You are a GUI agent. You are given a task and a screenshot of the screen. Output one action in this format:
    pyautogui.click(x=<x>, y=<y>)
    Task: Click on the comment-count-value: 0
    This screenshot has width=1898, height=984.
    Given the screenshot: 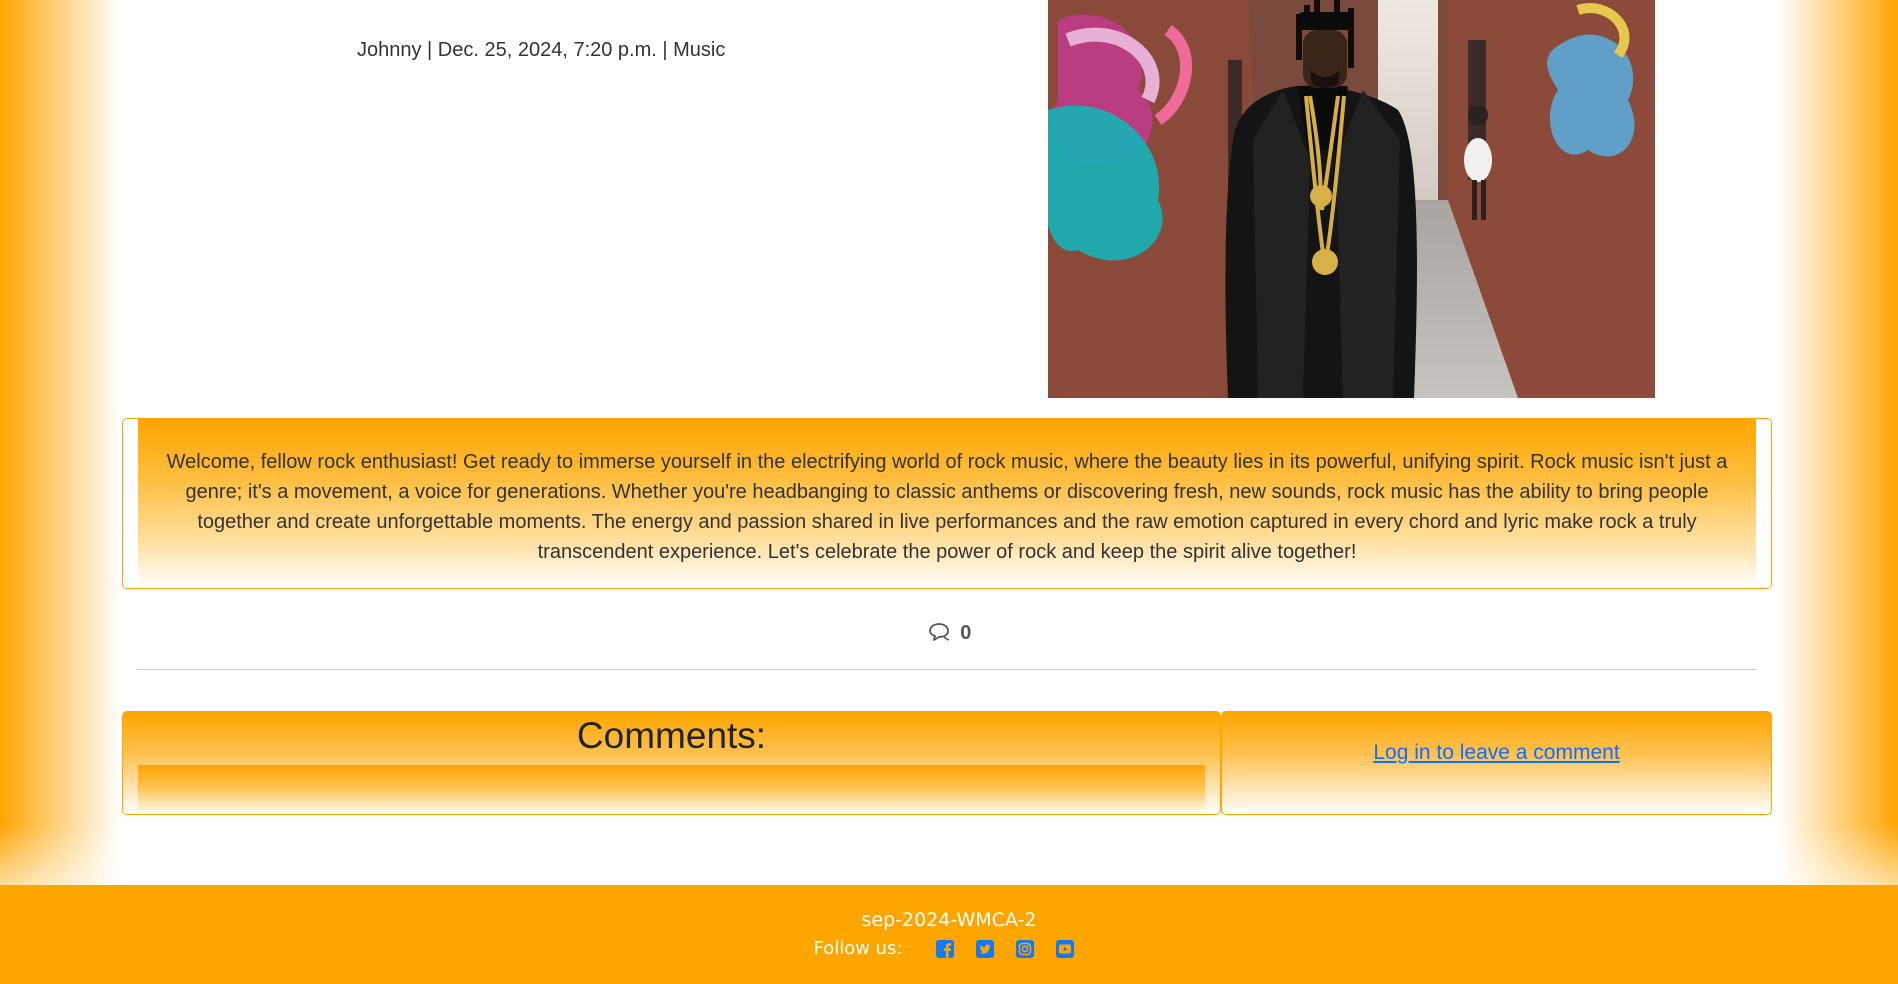 What is the action you would take?
    pyautogui.click(x=966, y=633)
    